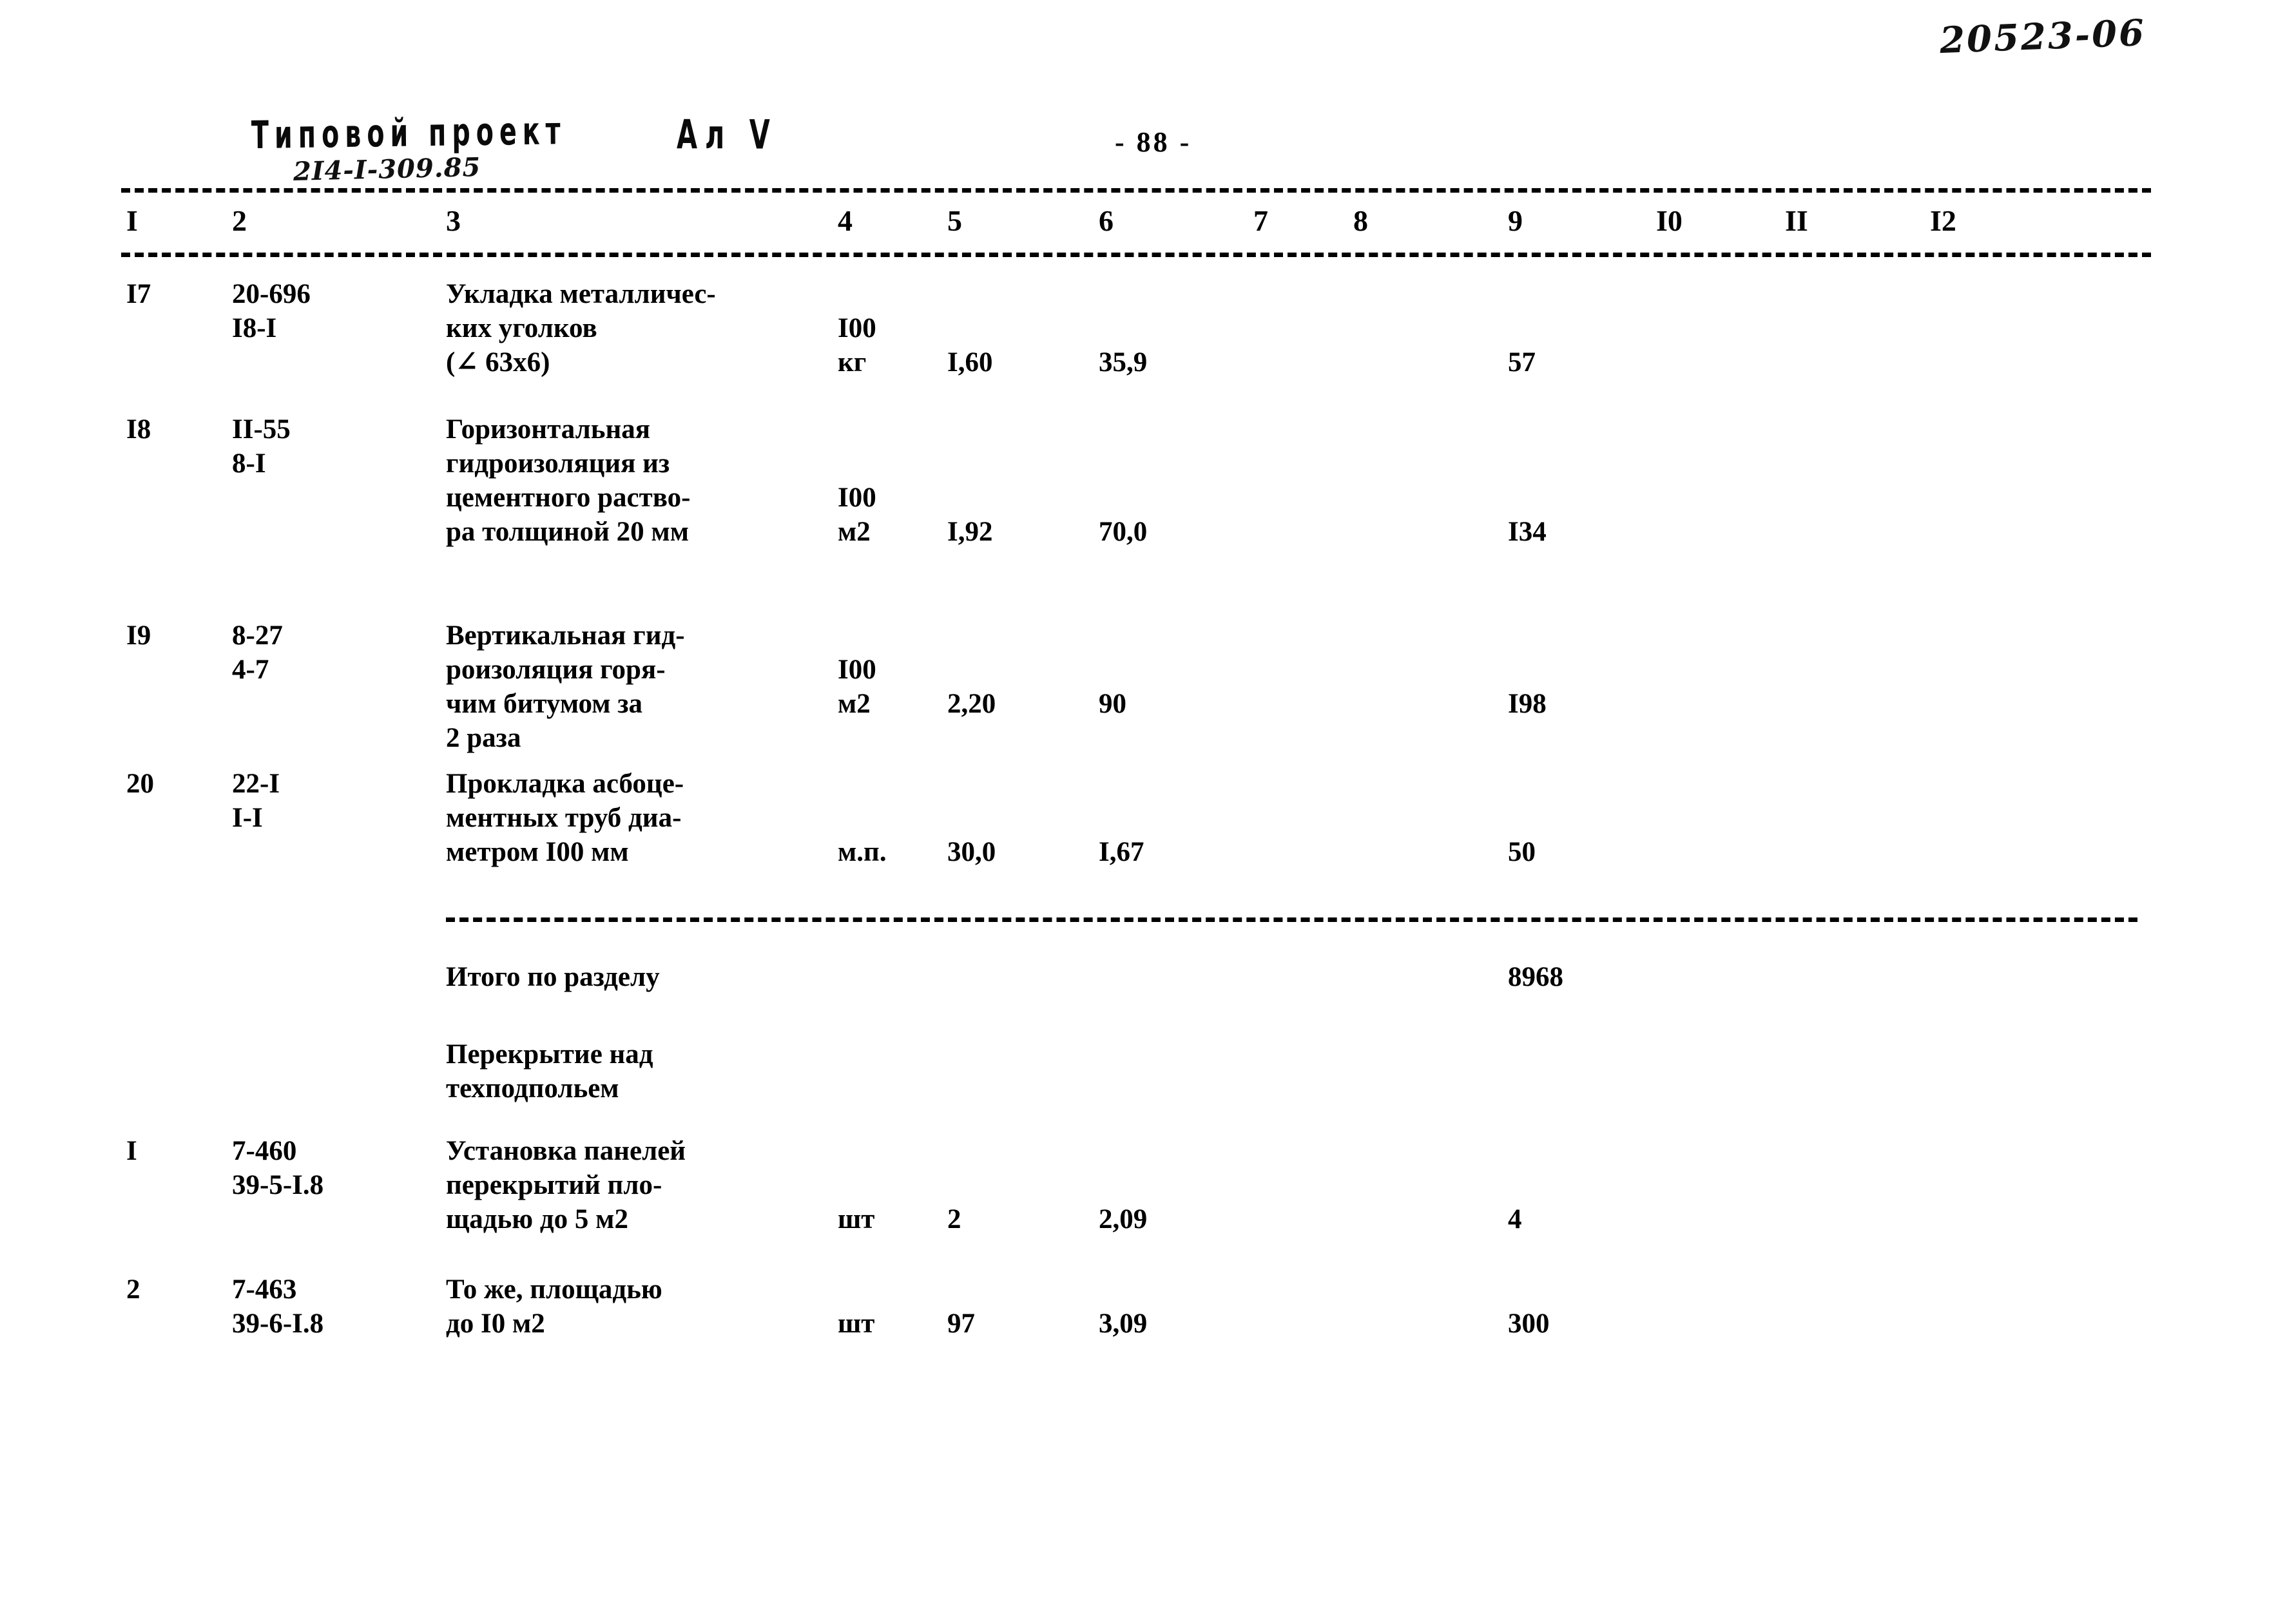 The width and height of the screenshot is (2296, 1603). I want to click on row-number: I8, so click(138, 429).